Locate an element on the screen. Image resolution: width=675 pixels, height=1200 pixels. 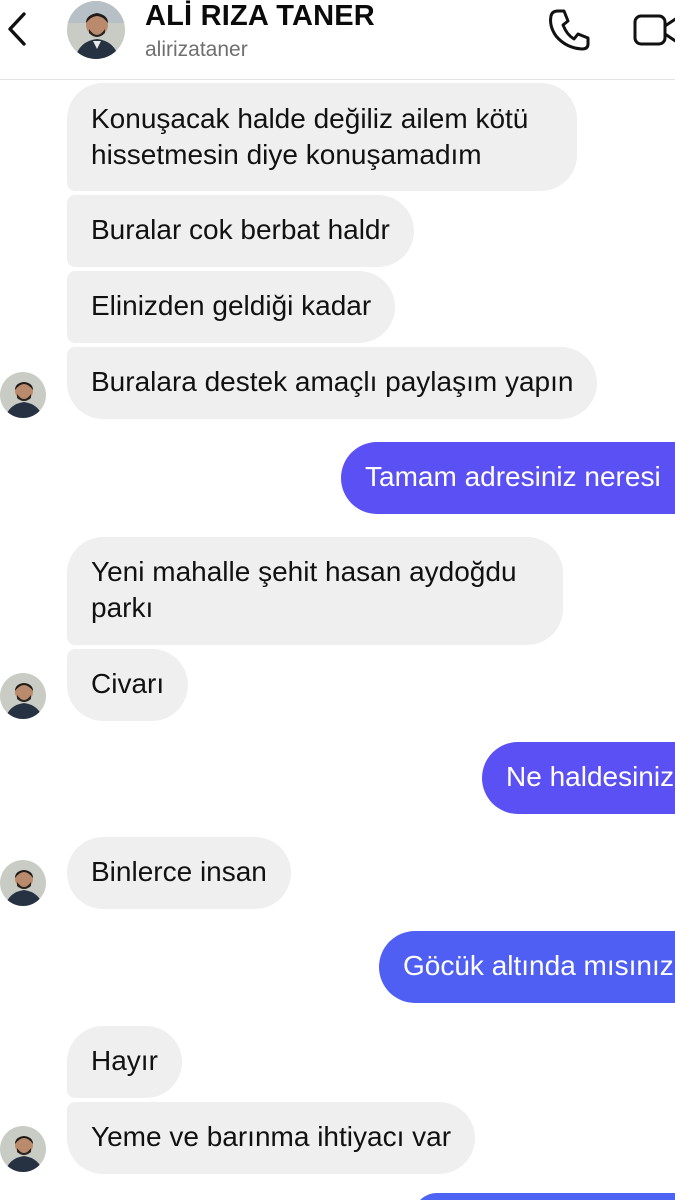
back-button is located at coordinates (18, 29).